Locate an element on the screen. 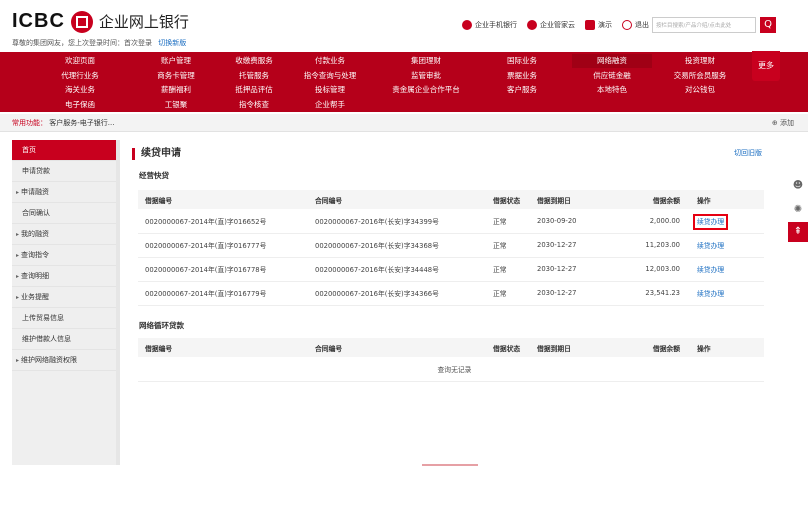 Image resolution: width=808 pixels, height=514 pixels. table-cell: 0020000067-2014年(直)字016778号 is located at coordinates (223, 269).